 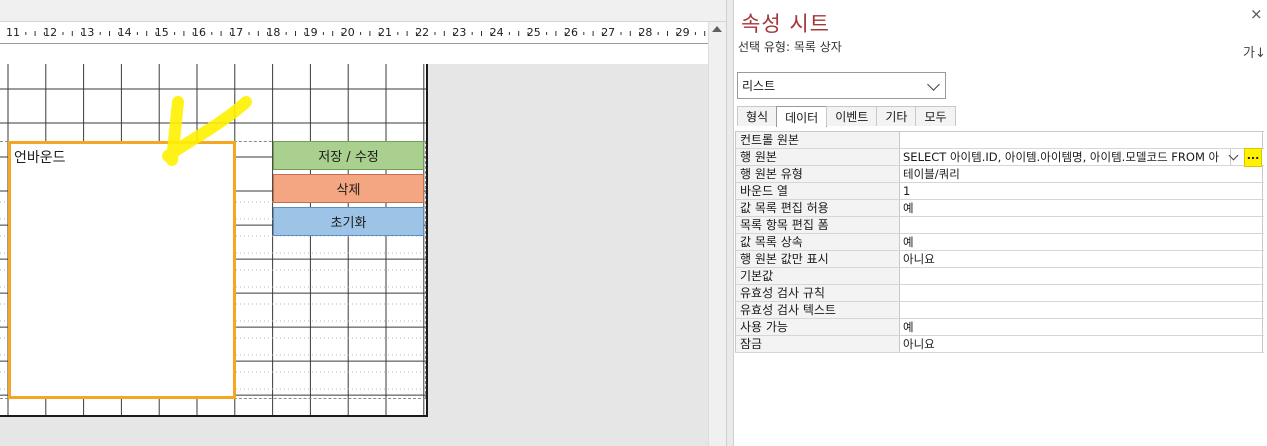 What do you see at coordinates (459, 32) in the screenshot?
I see `ruler-number: 23` at bounding box center [459, 32].